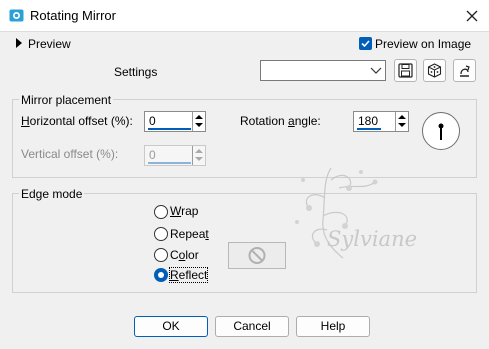 The image size is (489, 349). What do you see at coordinates (73, 15) in the screenshot?
I see `window-title: Rotating Mirror` at bounding box center [73, 15].